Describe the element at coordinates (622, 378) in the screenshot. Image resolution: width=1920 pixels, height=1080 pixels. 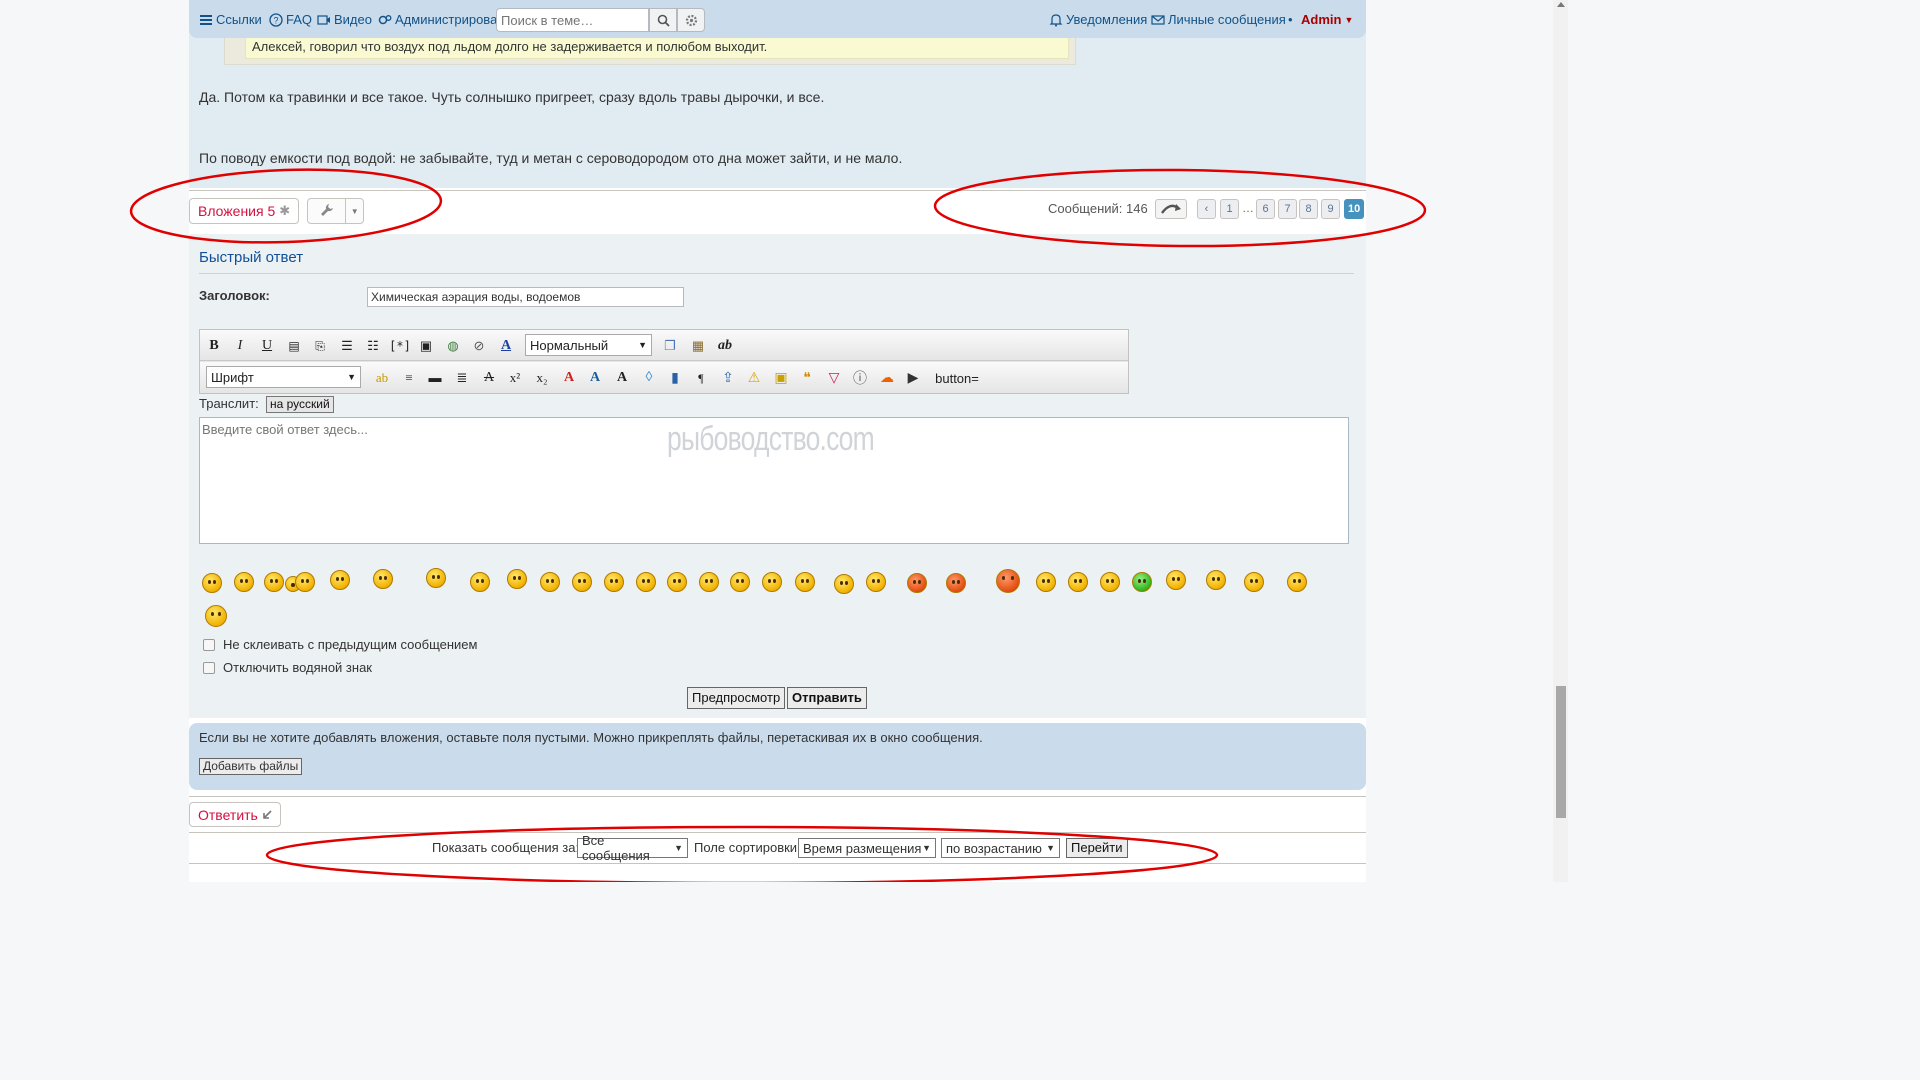
I see `font-glow-icon: A` at that location.